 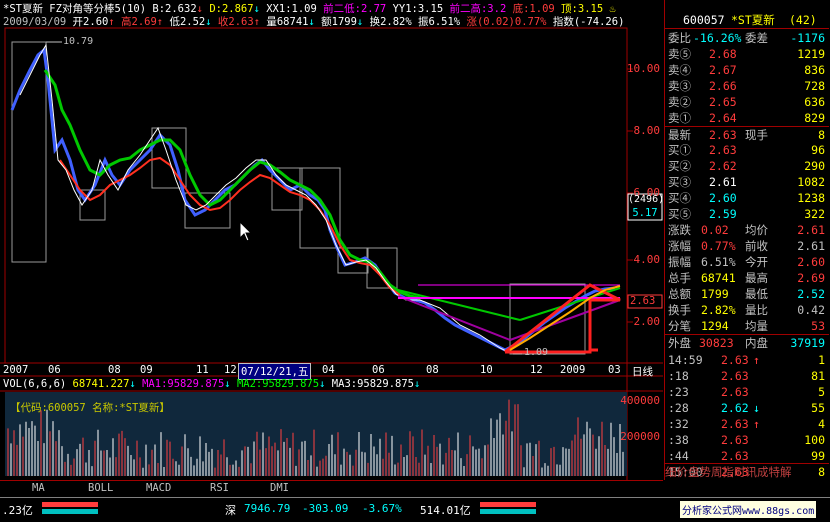 I want to click on panel-footer-label: 细价盘势周指时讯成特解, so click(x=728, y=472).